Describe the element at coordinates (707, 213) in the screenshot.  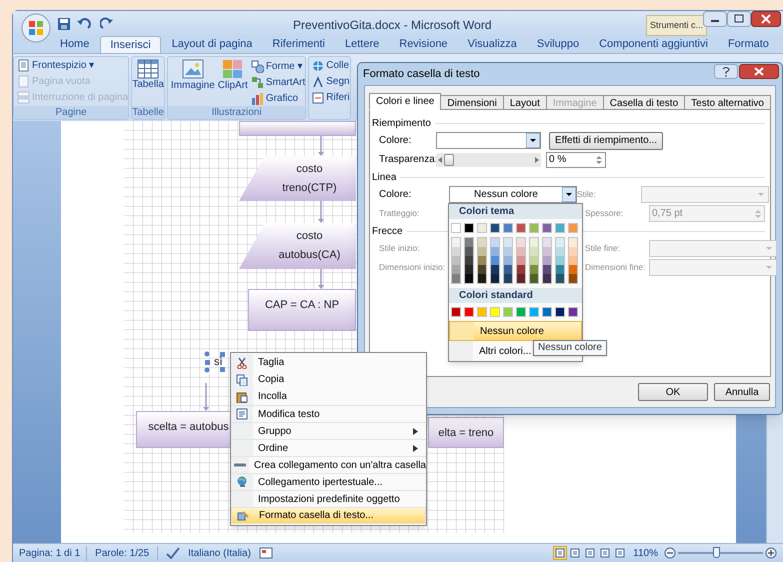
I see `line-weight-field: 0,75 pt` at that location.